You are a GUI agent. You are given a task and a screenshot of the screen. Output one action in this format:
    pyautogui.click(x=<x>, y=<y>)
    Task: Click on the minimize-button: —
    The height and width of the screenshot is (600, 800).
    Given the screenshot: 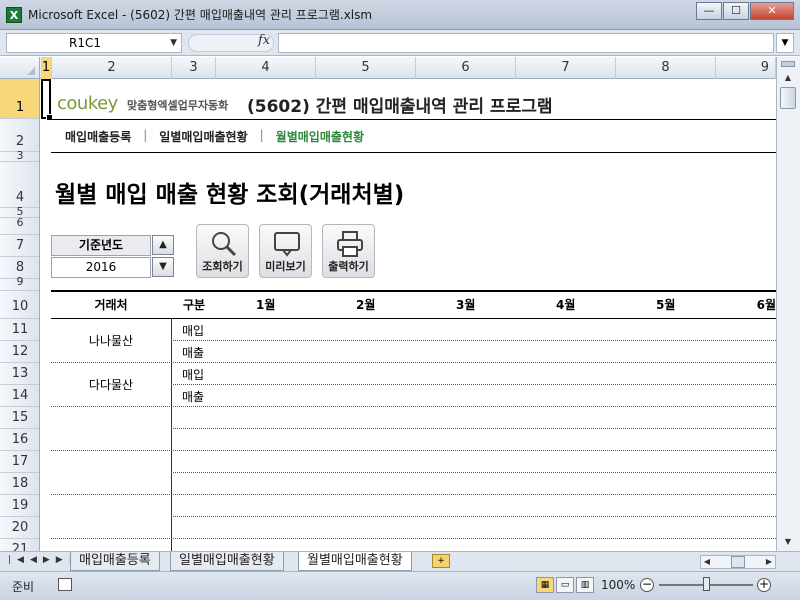 What is the action you would take?
    pyautogui.click(x=709, y=11)
    